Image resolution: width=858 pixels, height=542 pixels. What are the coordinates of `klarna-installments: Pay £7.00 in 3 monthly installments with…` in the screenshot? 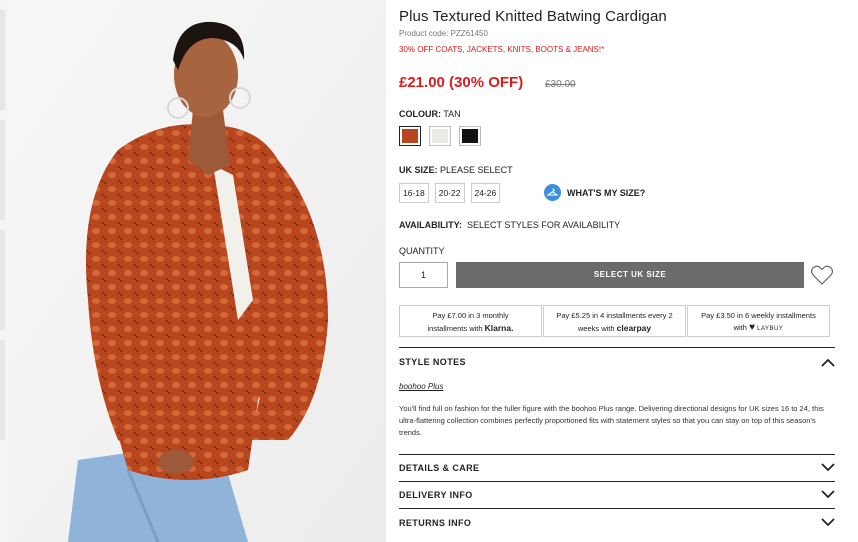 It's located at (470, 321).